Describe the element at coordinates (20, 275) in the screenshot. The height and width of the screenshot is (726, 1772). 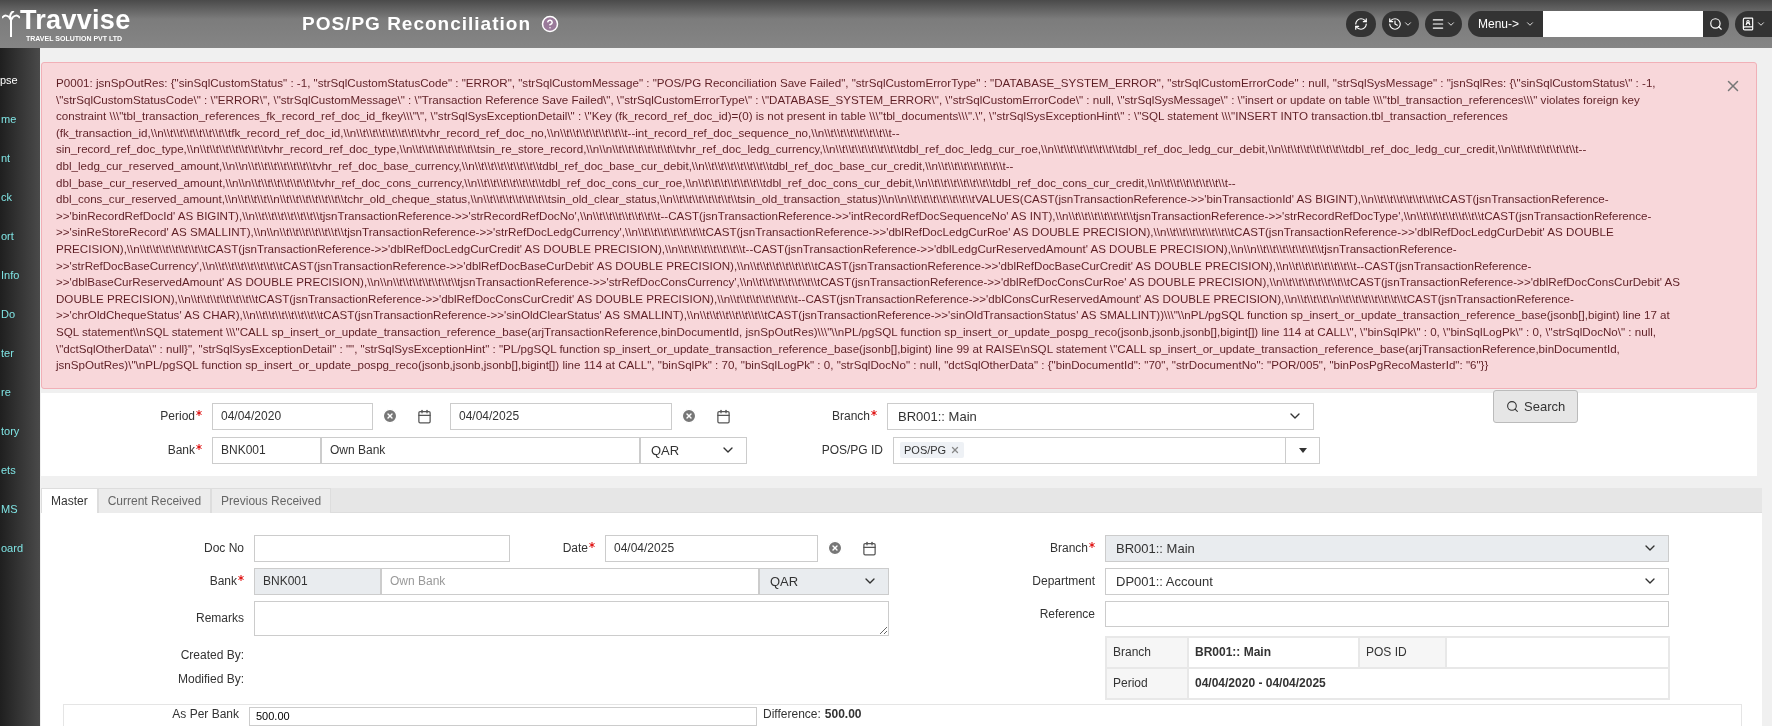
I see `sidebar-item: Info` at that location.